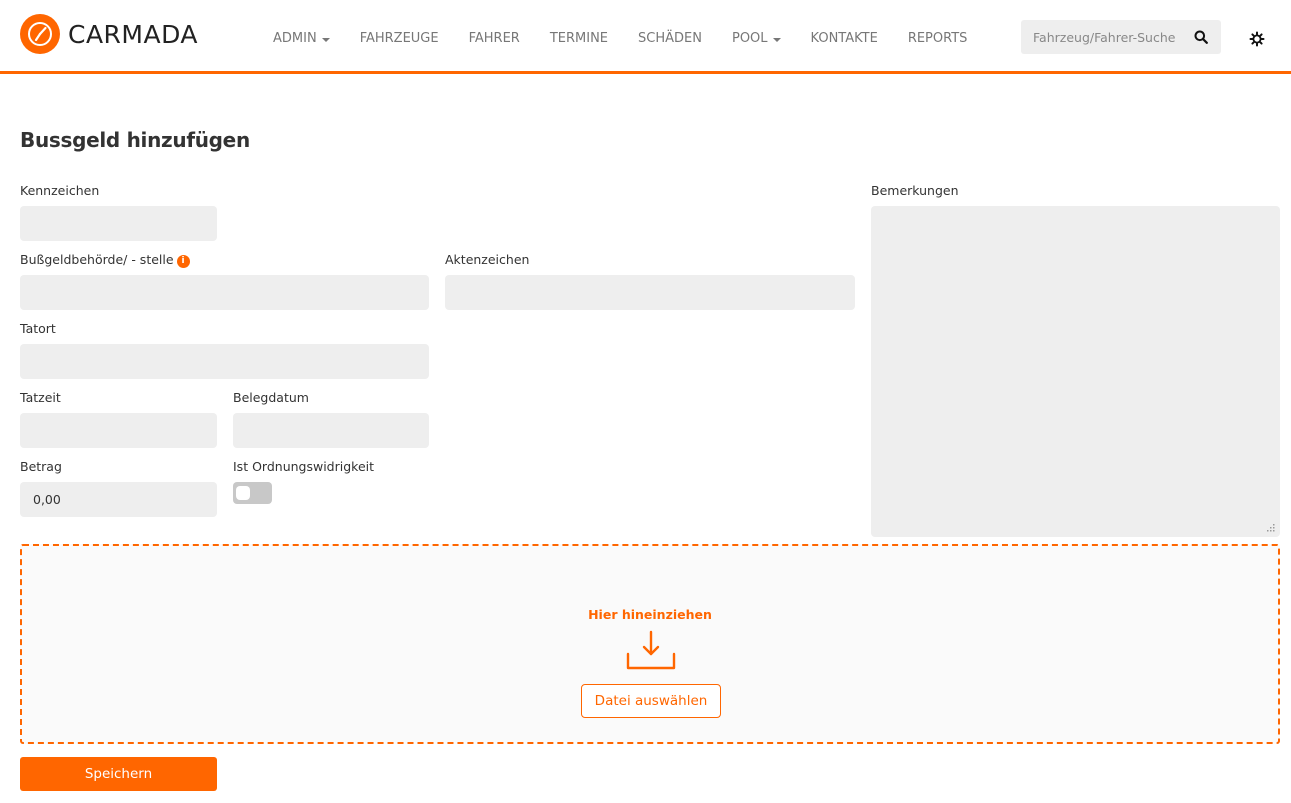  Describe the element at coordinates (243, 493) in the screenshot. I see `toggle-knob` at that location.